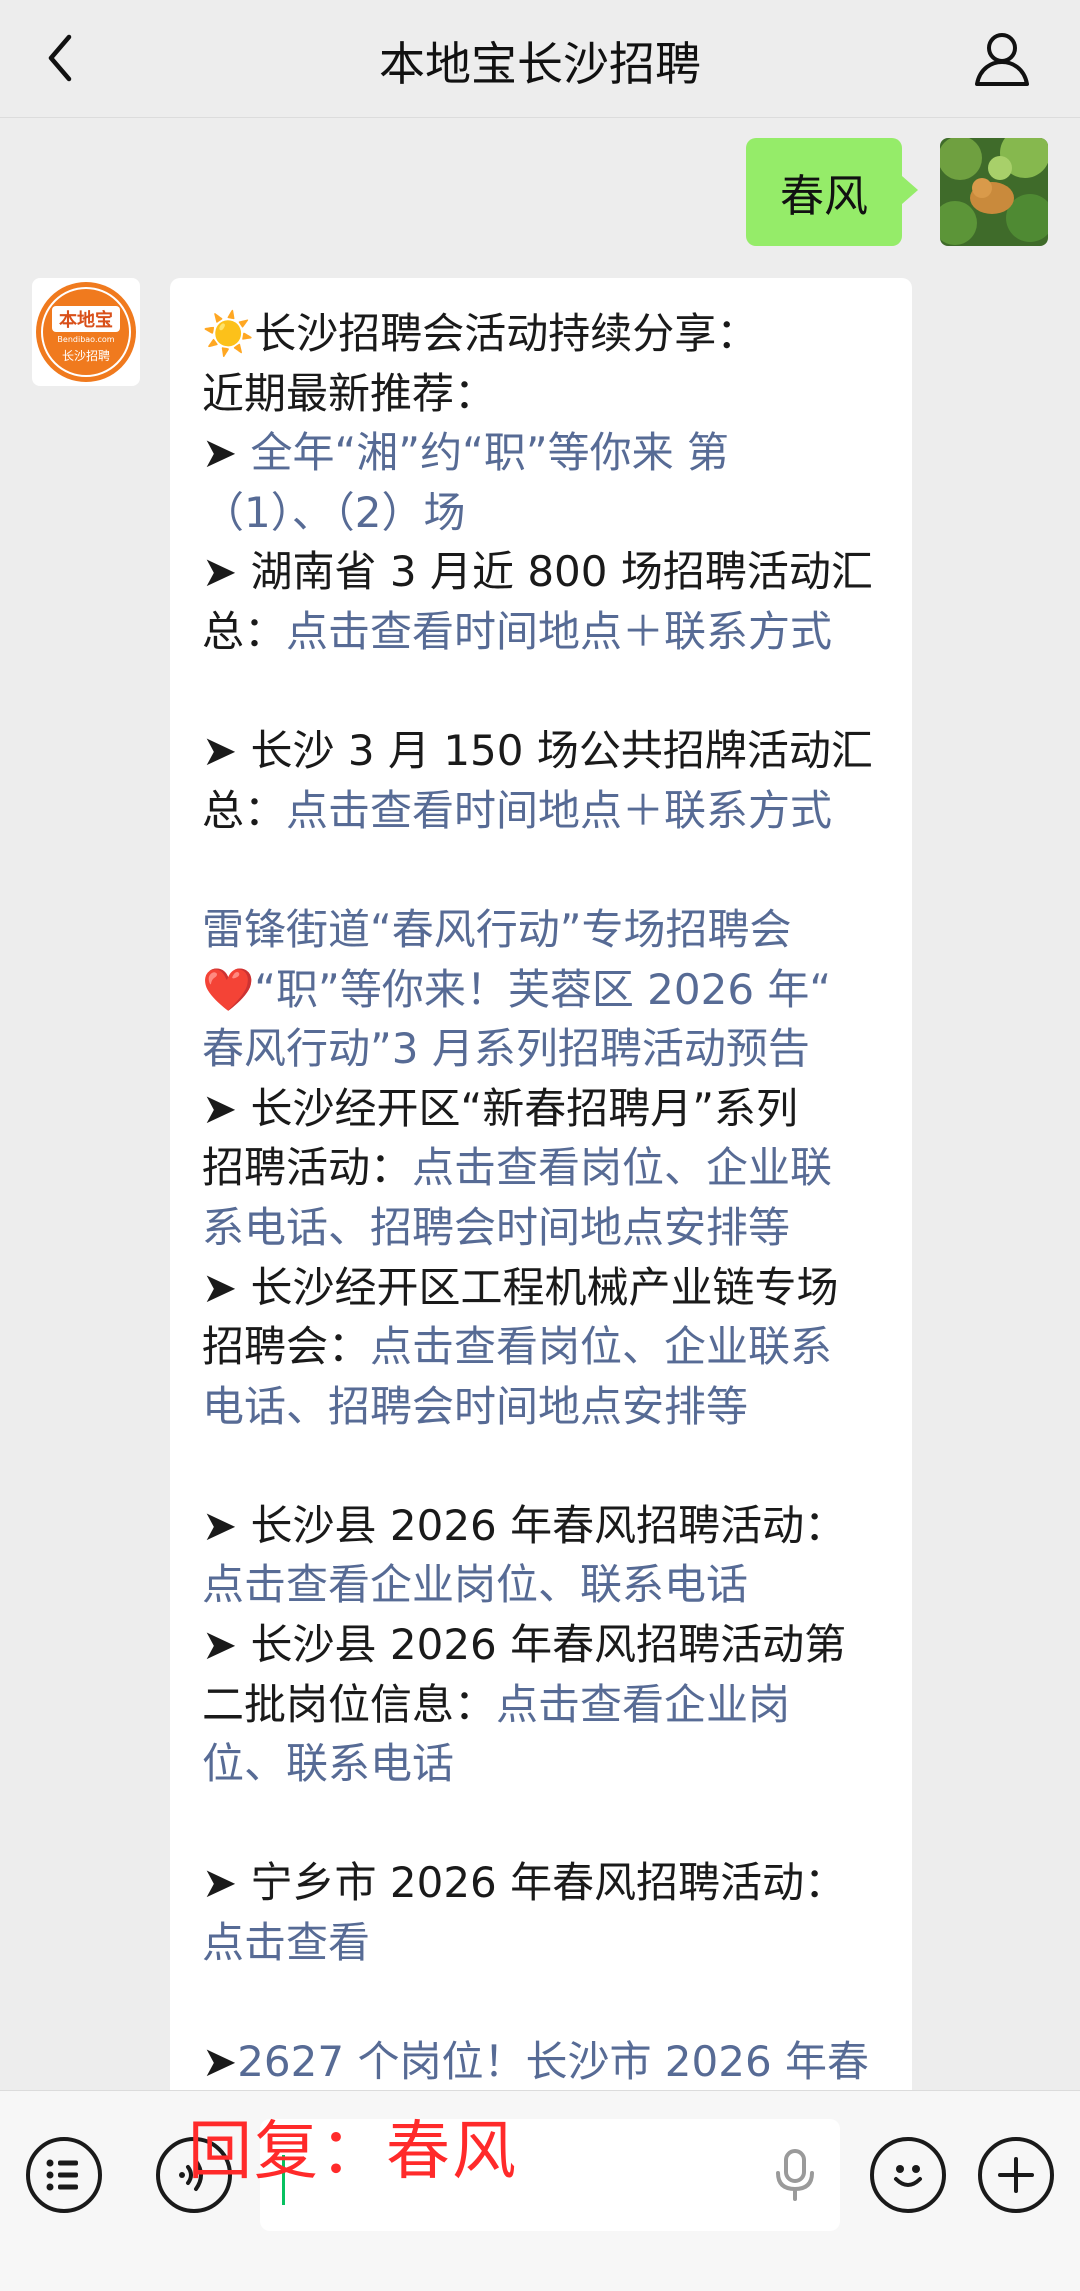 The width and height of the screenshot is (1080, 2291). Describe the element at coordinates (524, 1883) in the screenshot. I see `message-text: ➤ 宁乡市 2026 年春风招聘活动：` at that location.